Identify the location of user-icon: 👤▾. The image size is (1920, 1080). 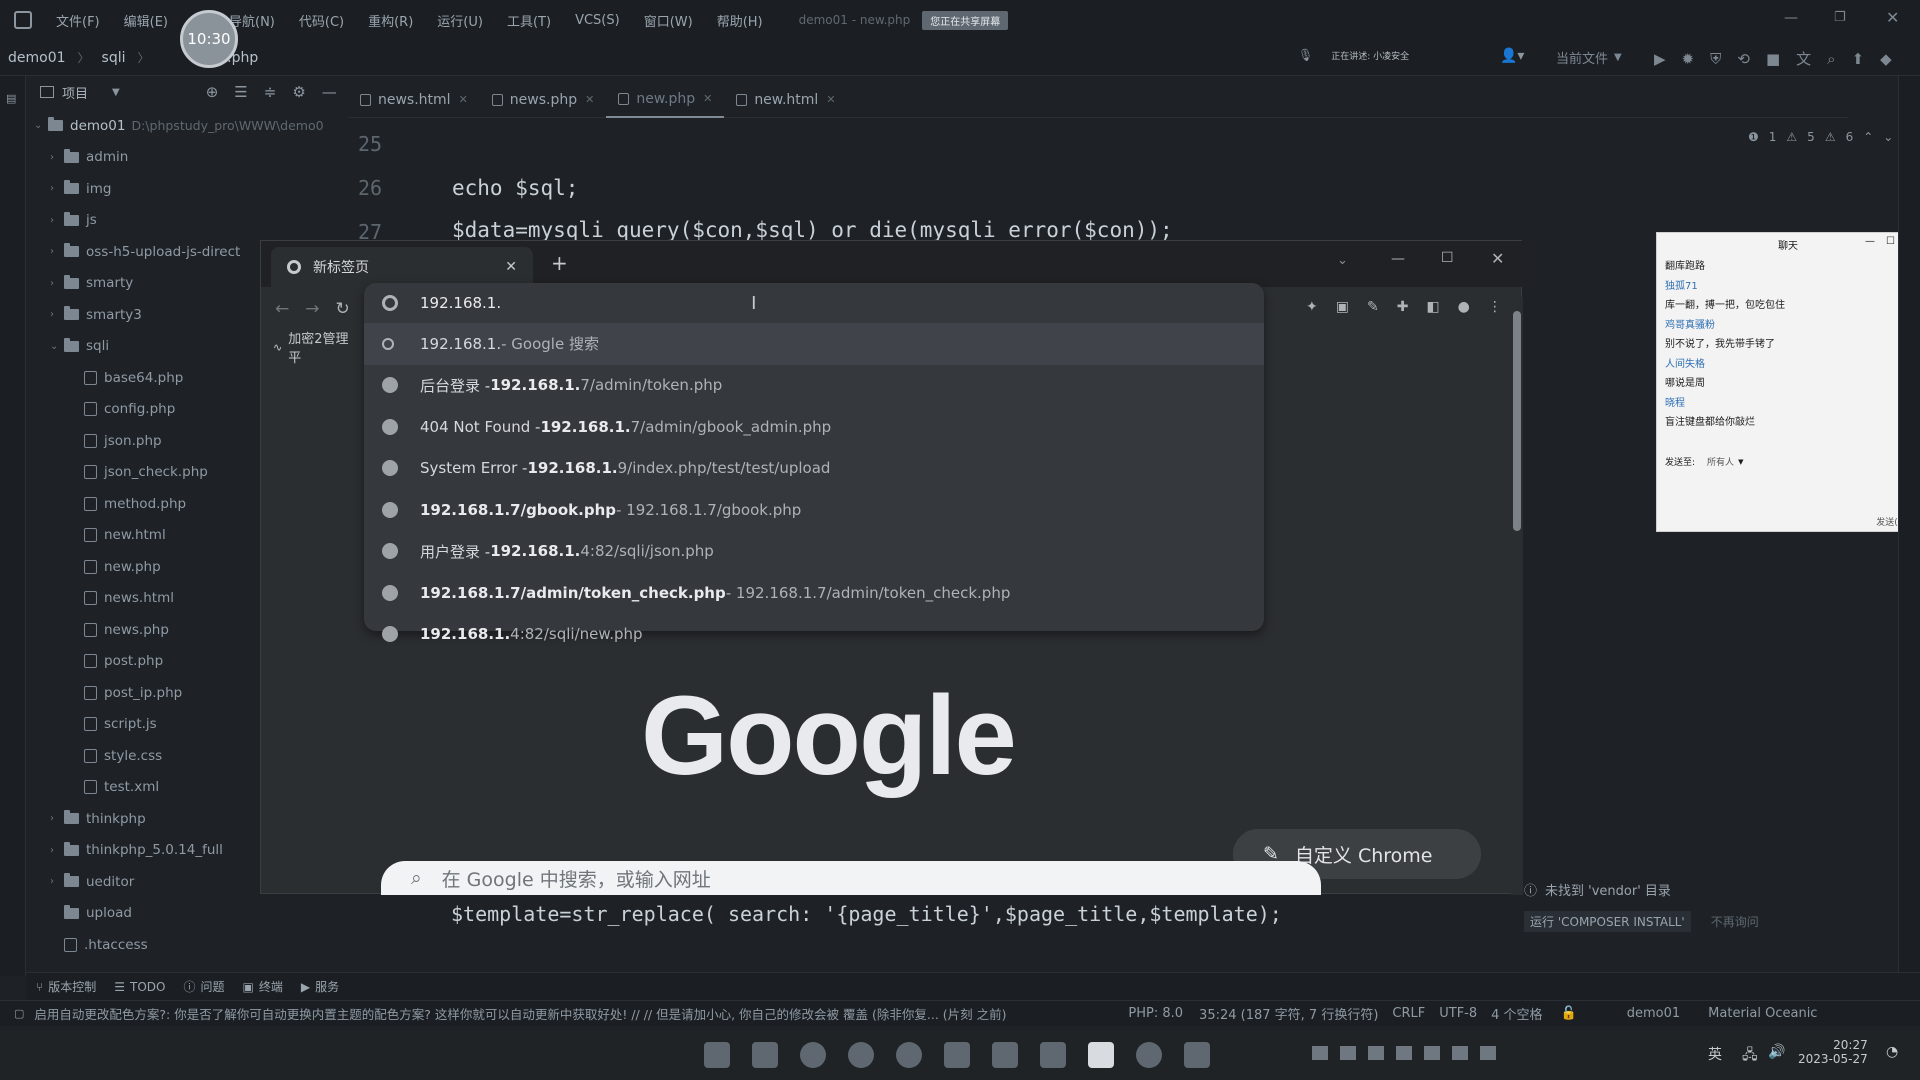
(1512, 56).